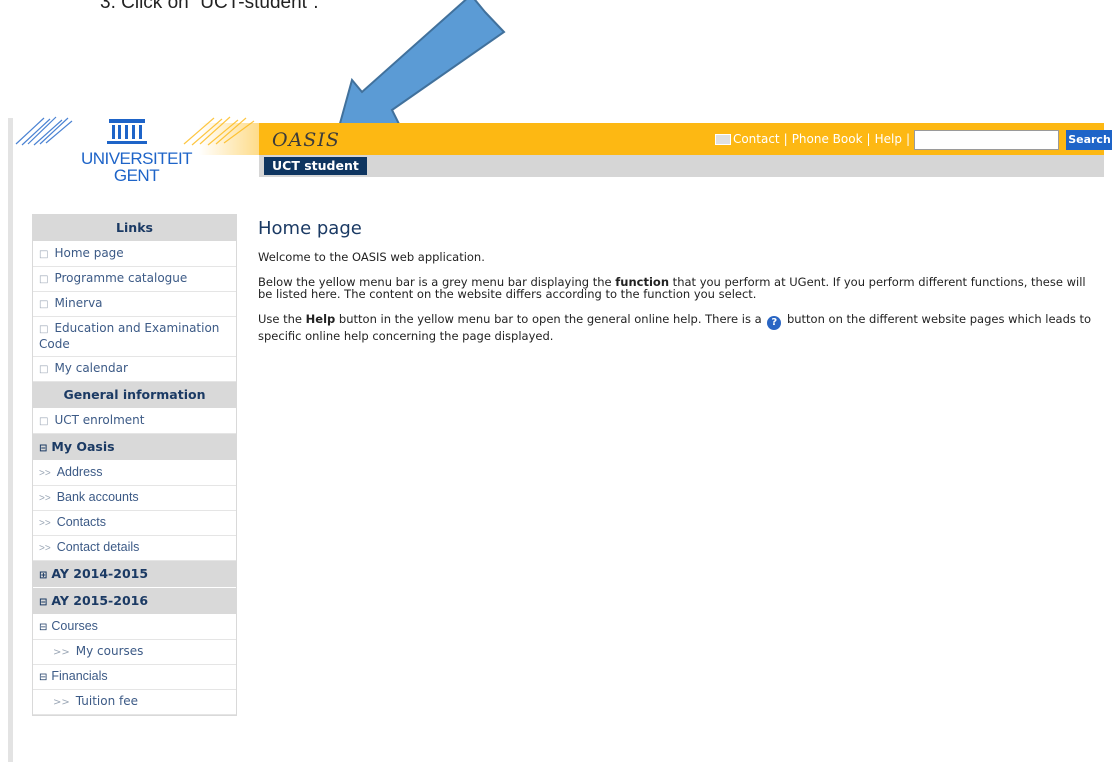 This screenshot has width=1112, height=762. Describe the element at coordinates (134, 254) in the screenshot. I see `sidebar-item-home-page: □ Home page` at that location.